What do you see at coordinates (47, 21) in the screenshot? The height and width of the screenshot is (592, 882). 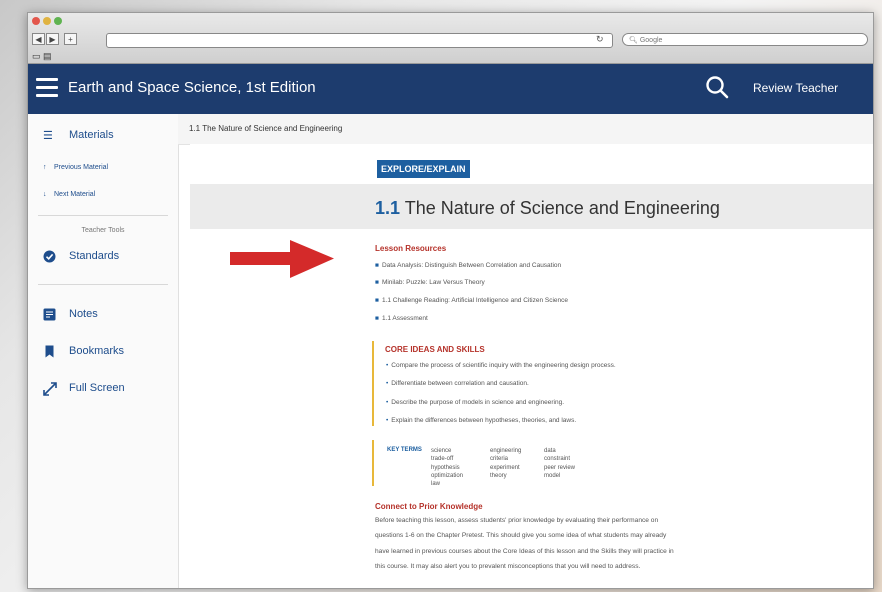 I see `minimize-window-button` at bounding box center [47, 21].